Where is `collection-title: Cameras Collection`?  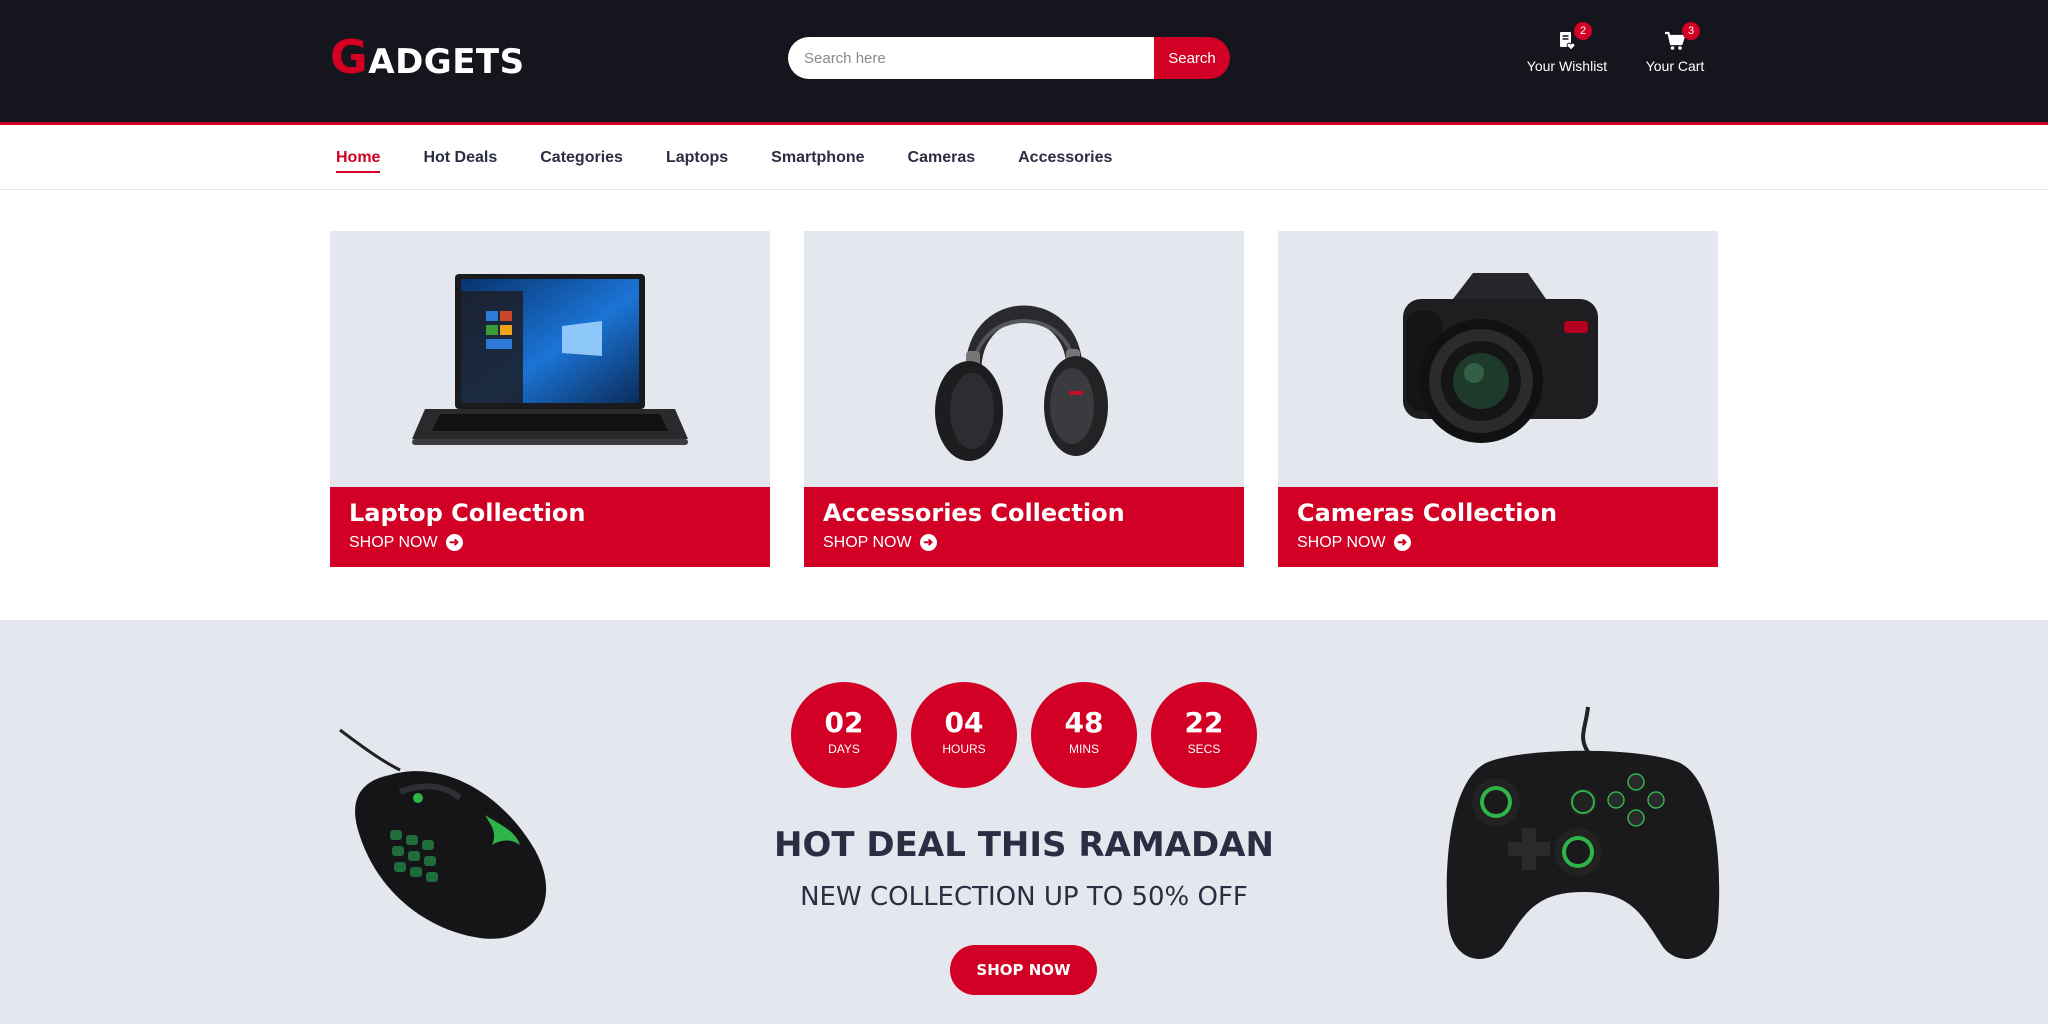 collection-title: Cameras Collection is located at coordinates (1427, 513).